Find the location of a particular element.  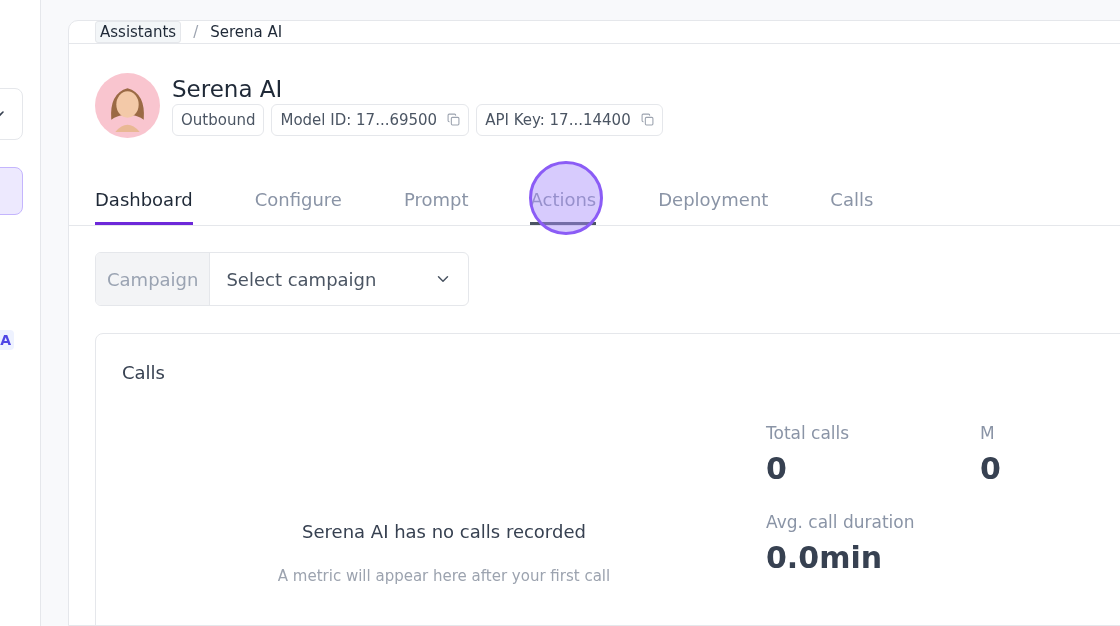

empty-text: A metric will appear here after your first call is located at coordinates (444, 576).